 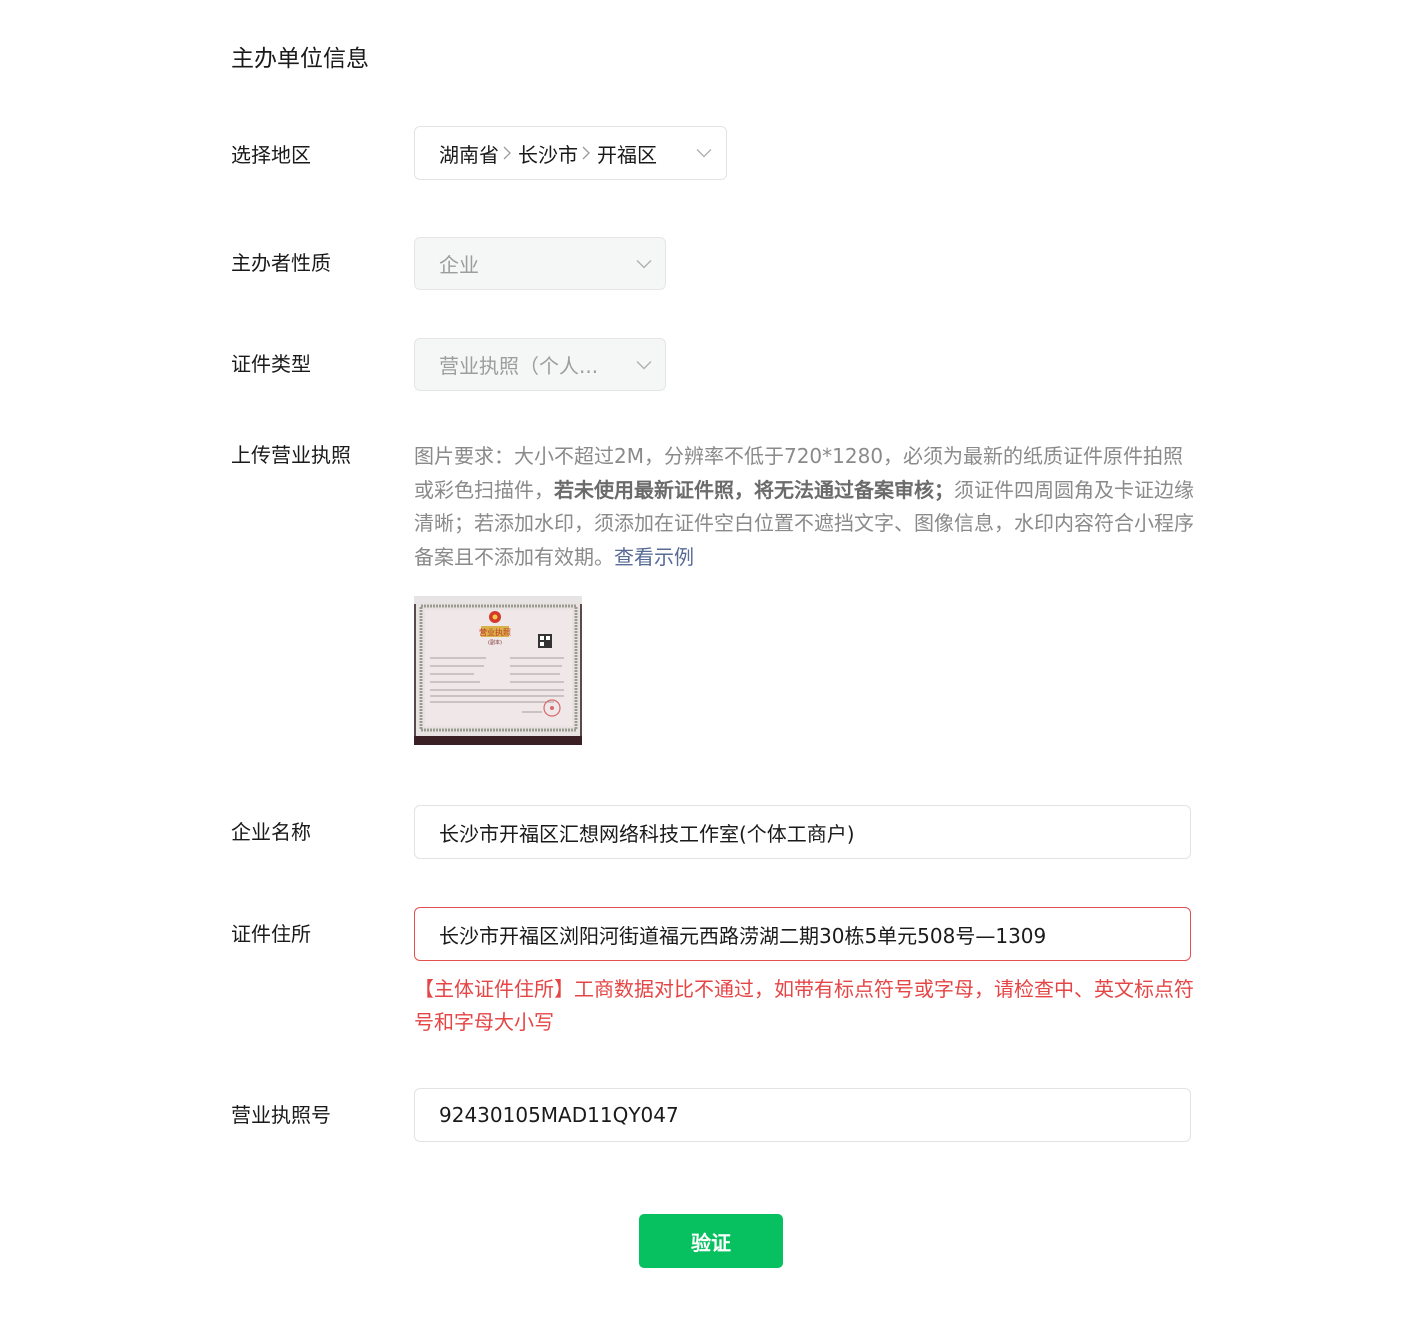 I want to click on license-thumbnail: 营业执照 (副本), so click(x=498, y=670).